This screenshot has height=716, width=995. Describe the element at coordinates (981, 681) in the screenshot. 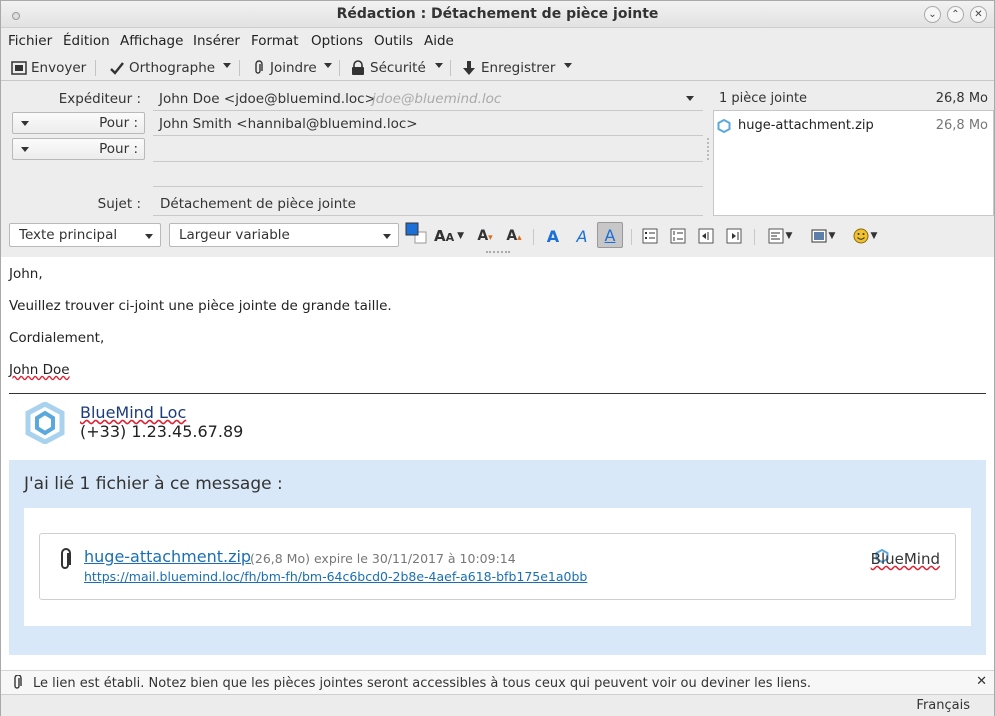

I see `close-notification-icon: ✕` at that location.